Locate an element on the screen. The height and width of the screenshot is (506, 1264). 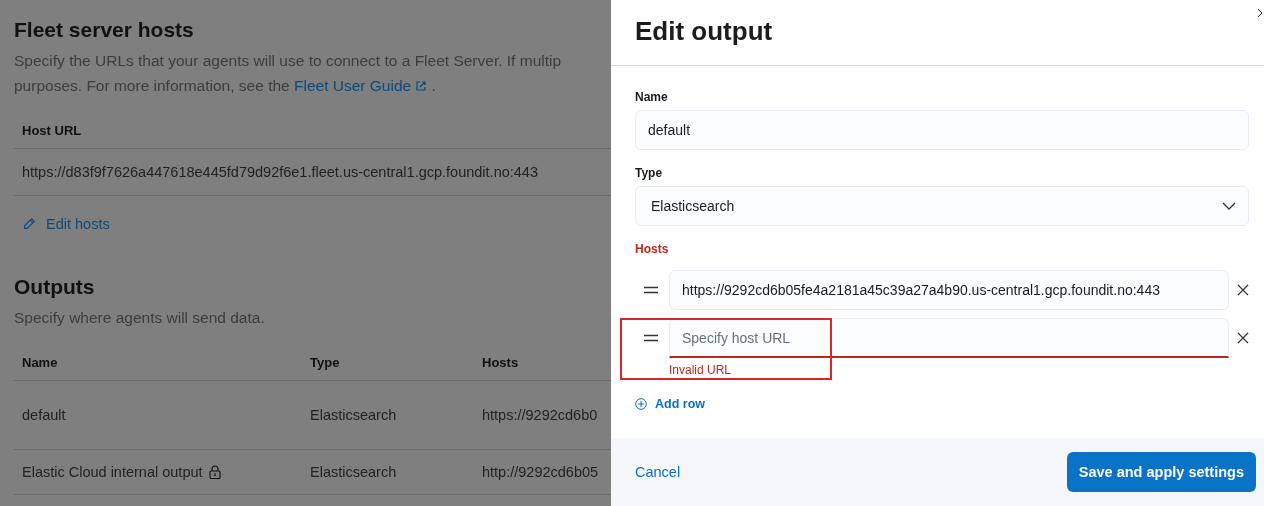
cancel-button: Cancel is located at coordinates (658, 472).